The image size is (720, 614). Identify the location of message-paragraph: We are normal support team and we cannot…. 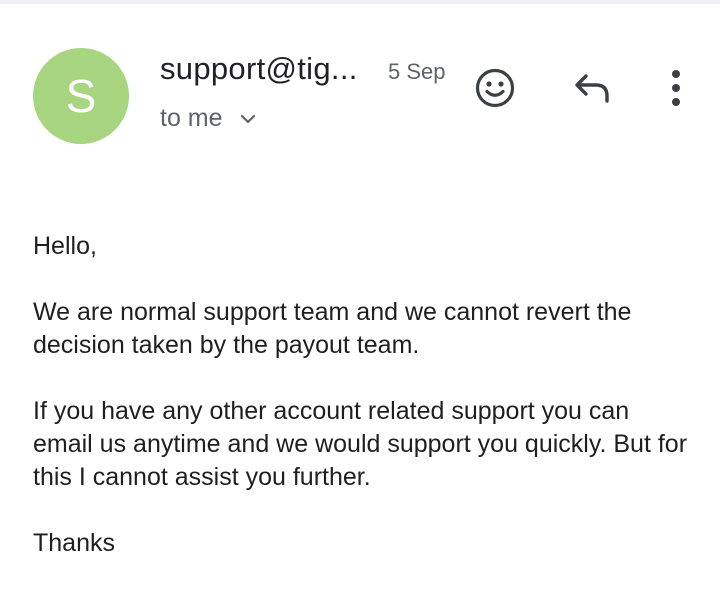
(332, 328).